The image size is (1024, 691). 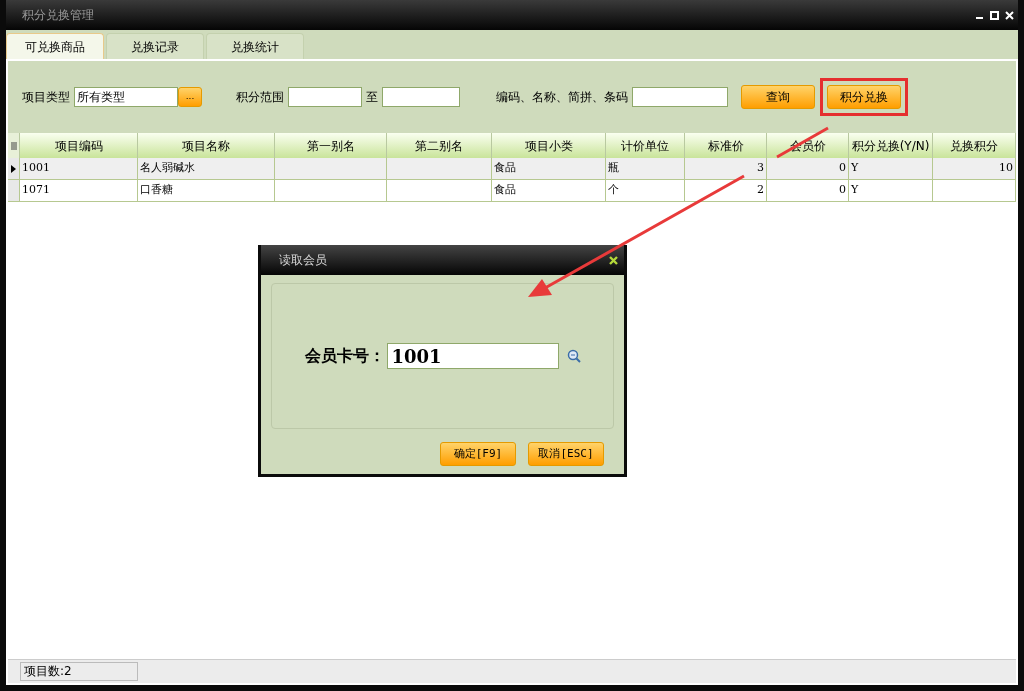 I want to click on search-icon, so click(x=573, y=356).